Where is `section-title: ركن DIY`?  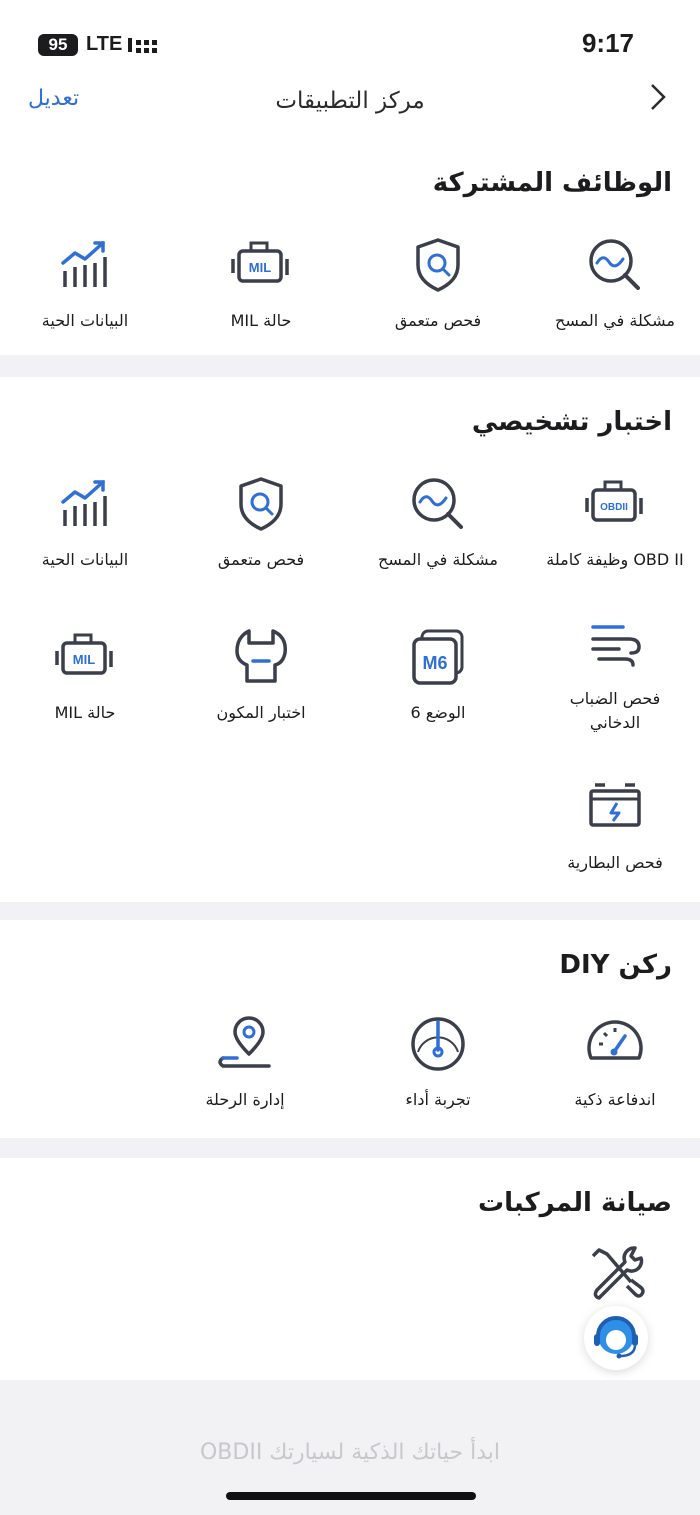
section-title: ركن DIY is located at coordinates (615, 965).